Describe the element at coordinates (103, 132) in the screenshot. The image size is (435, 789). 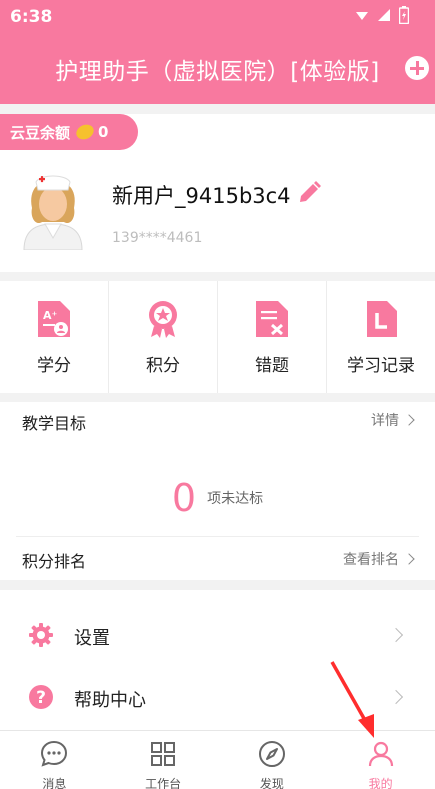
I see `balance-value: 0` at that location.